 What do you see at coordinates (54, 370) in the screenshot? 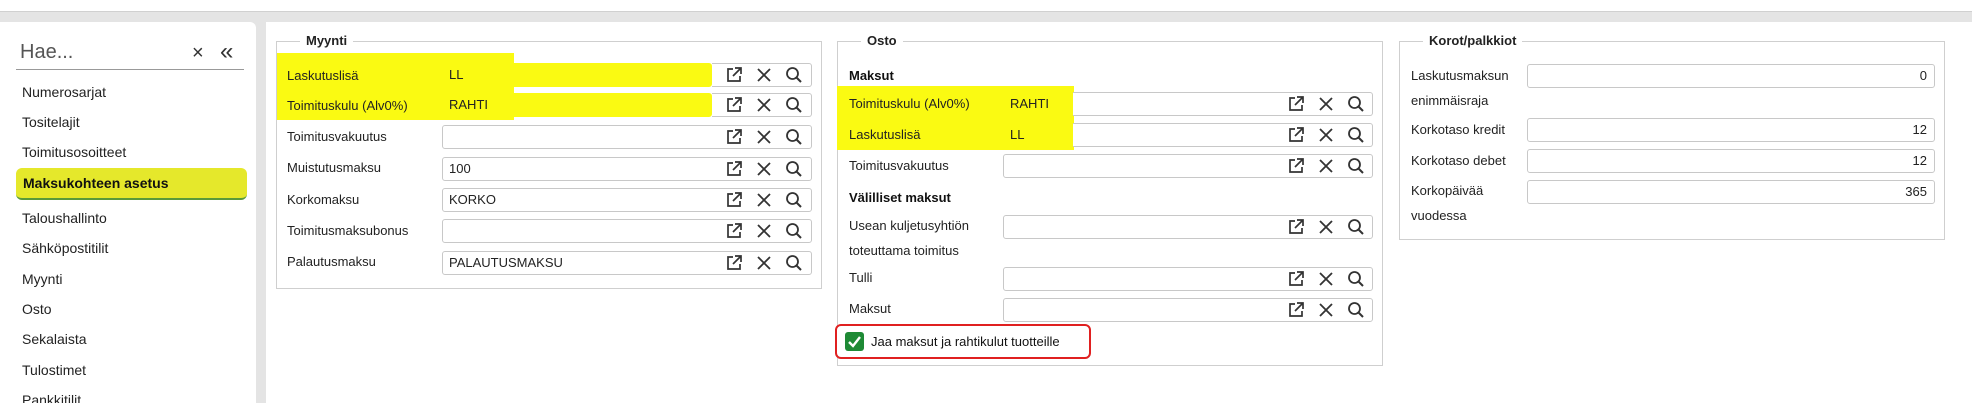
I see `sidebar-item-tulostimet: Tulostimet` at bounding box center [54, 370].